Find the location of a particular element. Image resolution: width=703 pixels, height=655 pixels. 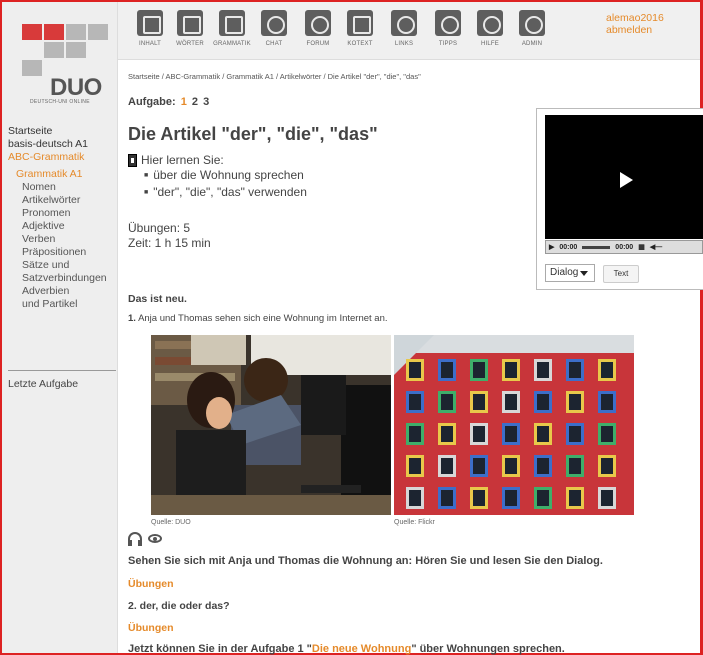

toolbar-label: CHAT is located at coordinates (274, 44).